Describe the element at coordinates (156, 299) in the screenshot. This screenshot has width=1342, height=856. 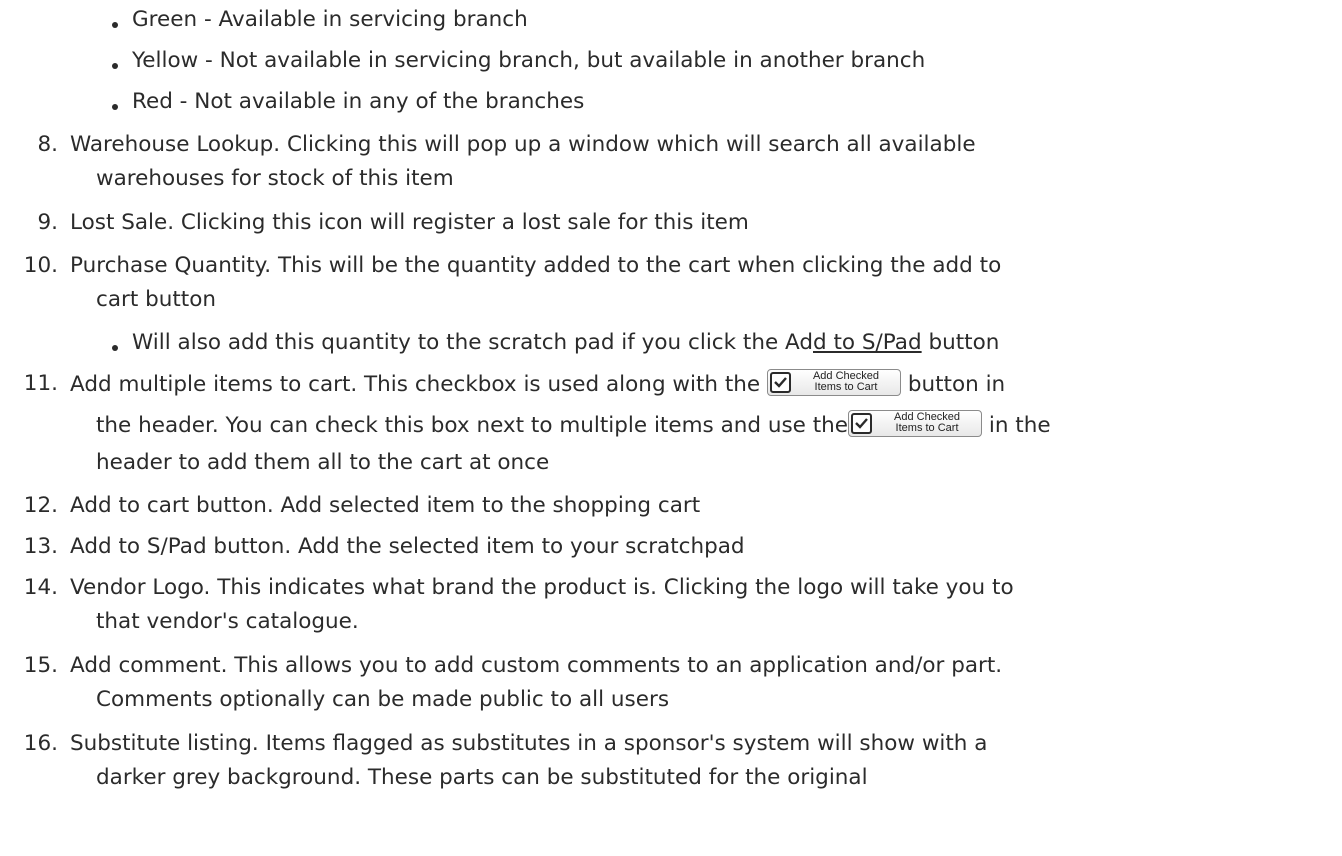
I see `item-purchase-quantity-cont: cart button` at that location.